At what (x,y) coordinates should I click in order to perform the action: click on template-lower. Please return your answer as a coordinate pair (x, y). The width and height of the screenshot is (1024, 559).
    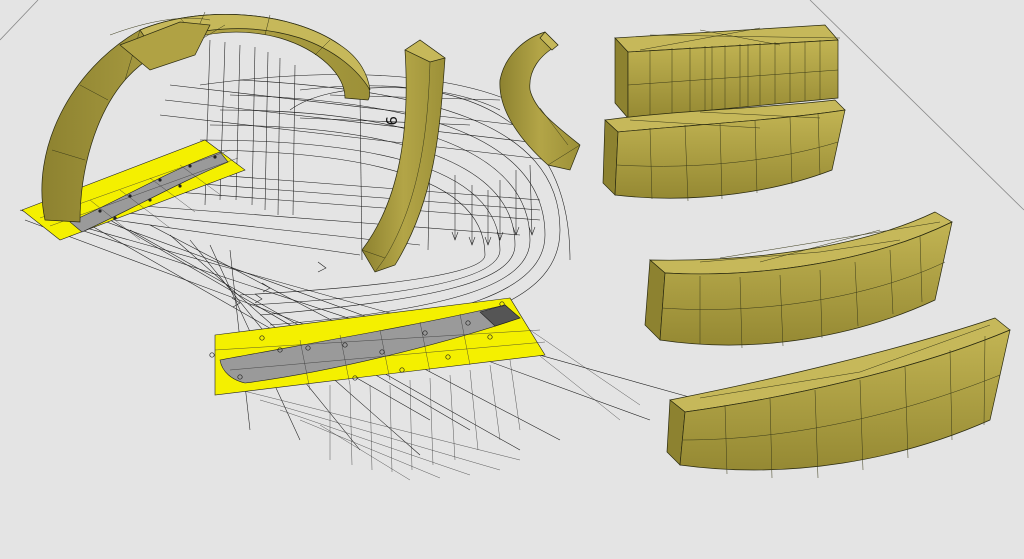
    Looking at the image, I should click on (377, 346).